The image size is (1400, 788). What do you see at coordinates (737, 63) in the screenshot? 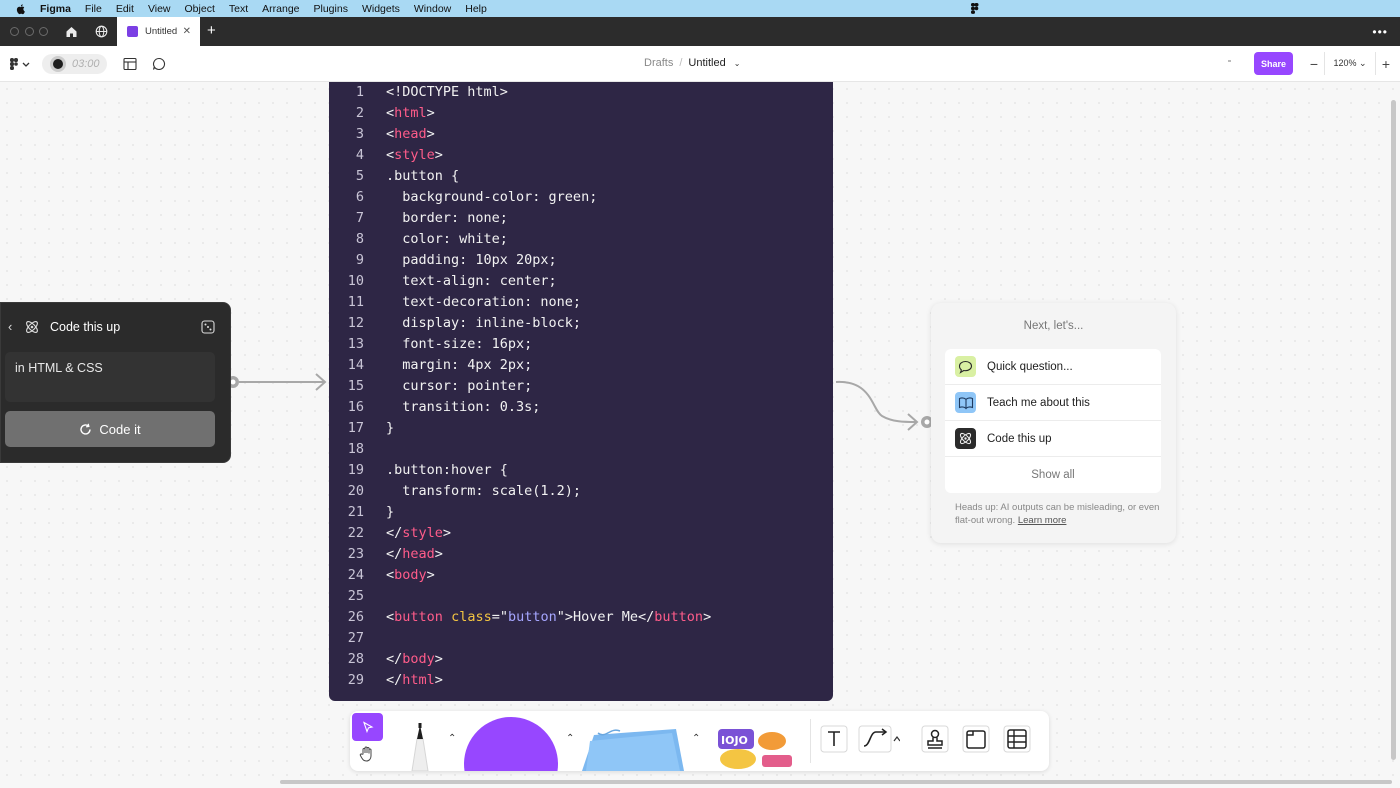
I see `chevron-down-icon: ⌄` at bounding box center [737, 63].